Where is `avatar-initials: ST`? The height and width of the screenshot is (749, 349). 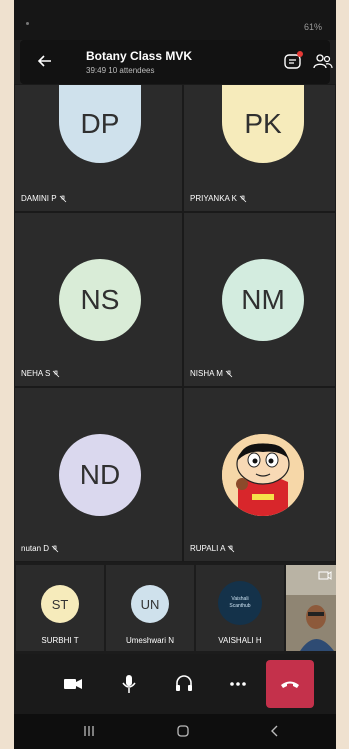
avatar-initials: ST is located at coordinates (60, 604).